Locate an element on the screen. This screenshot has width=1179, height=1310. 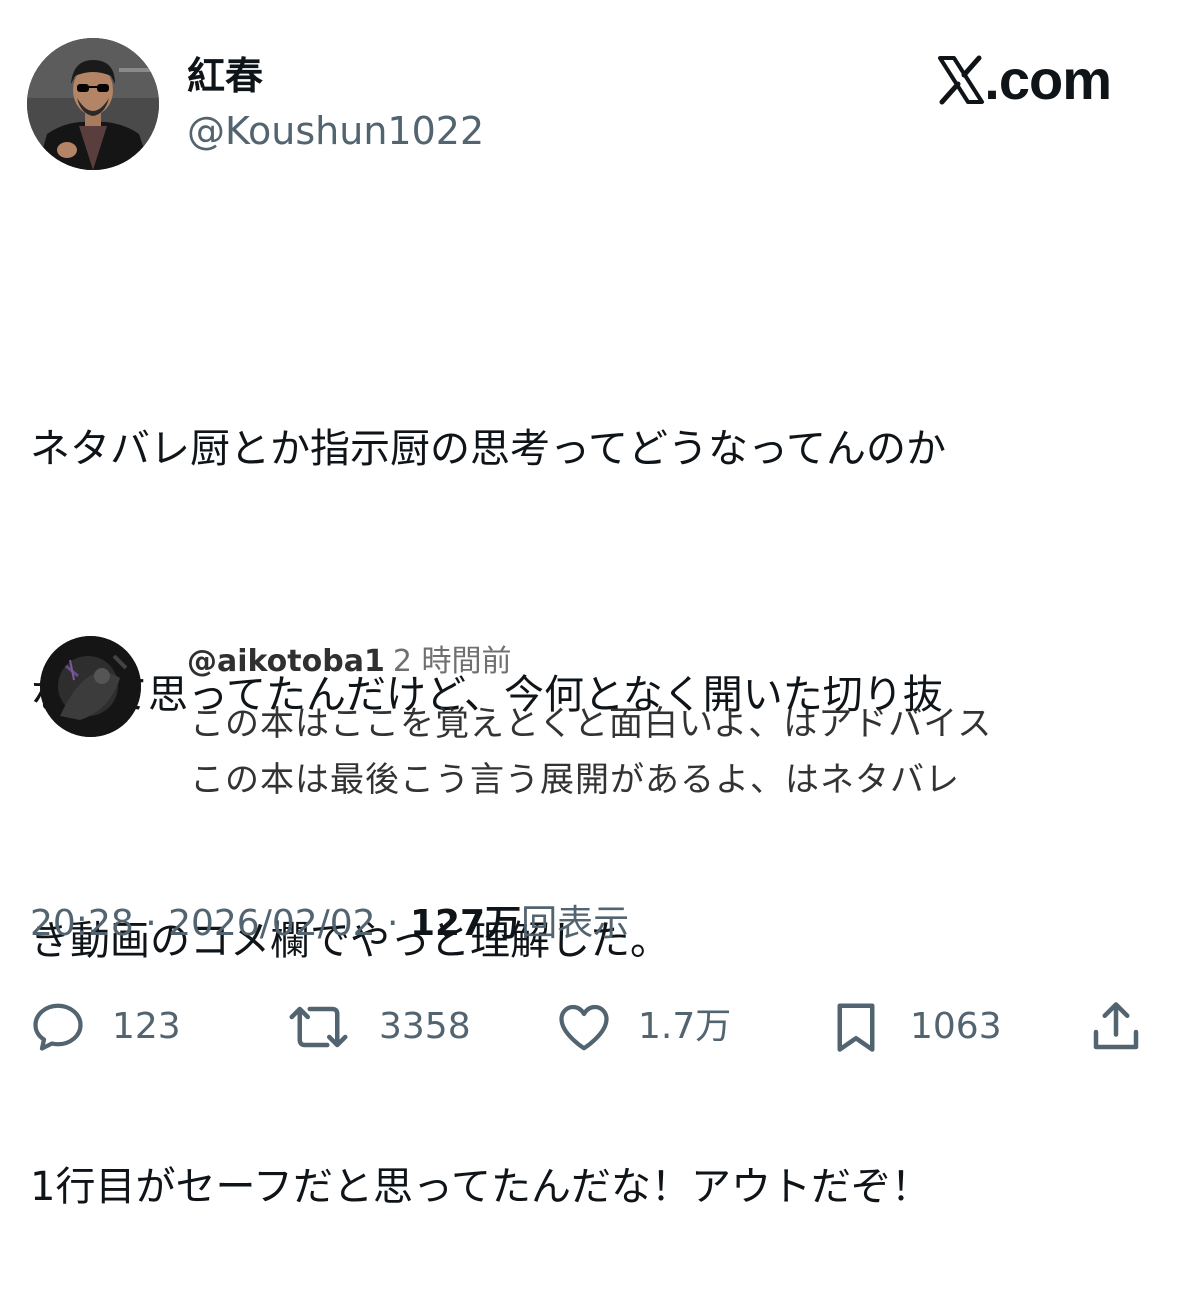
comment-header: @aikotoba1 2 時間前 is located at coordinates (349, 662).